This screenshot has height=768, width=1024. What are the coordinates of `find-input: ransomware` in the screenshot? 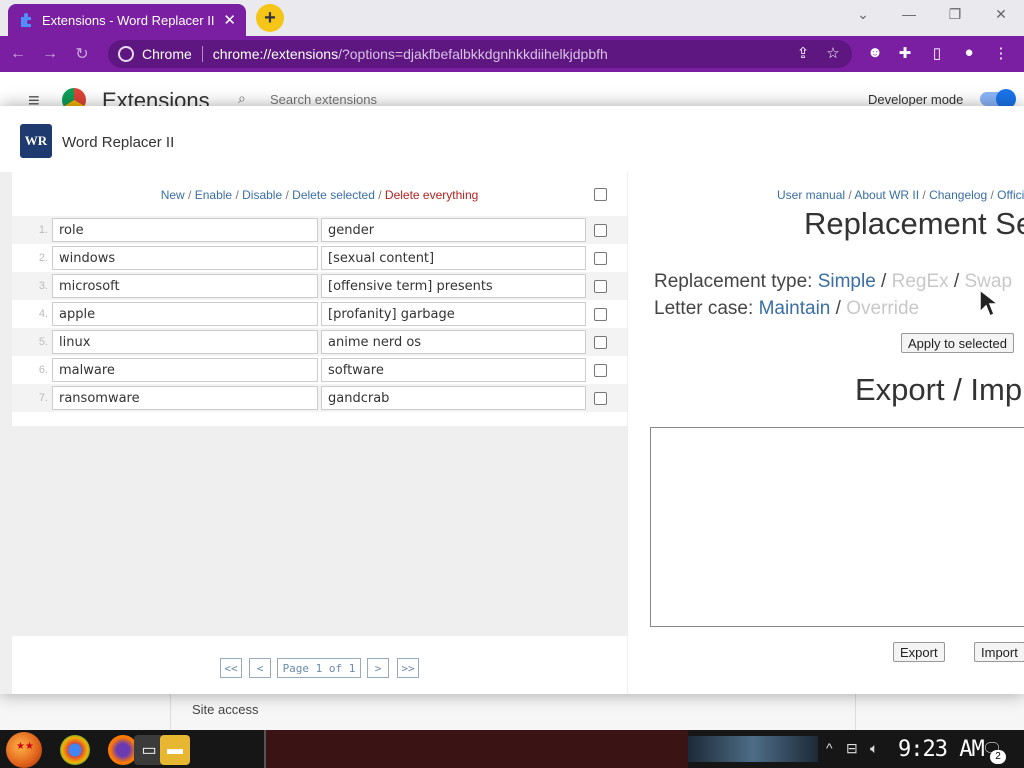 It's located at (185, 398).